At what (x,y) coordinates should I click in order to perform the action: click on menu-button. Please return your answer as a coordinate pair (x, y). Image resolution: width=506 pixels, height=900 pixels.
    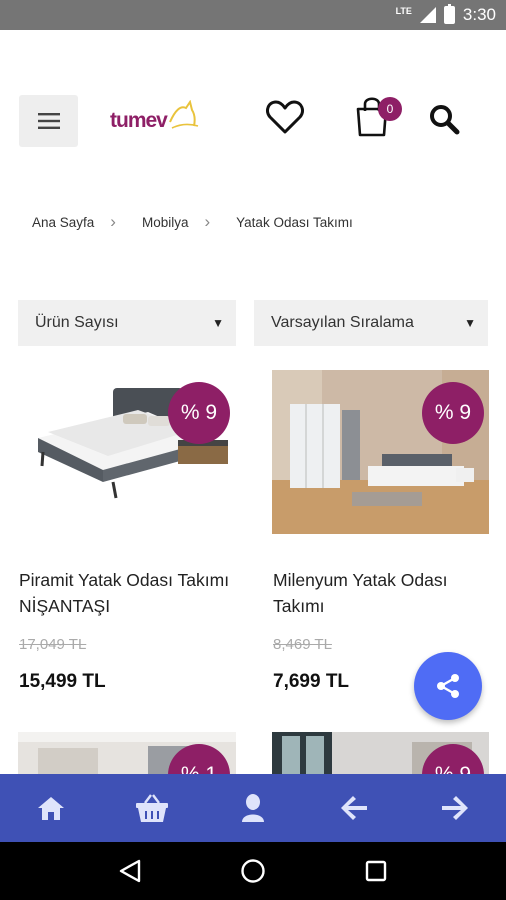
    Looking at the image, I should click on (48, 121).